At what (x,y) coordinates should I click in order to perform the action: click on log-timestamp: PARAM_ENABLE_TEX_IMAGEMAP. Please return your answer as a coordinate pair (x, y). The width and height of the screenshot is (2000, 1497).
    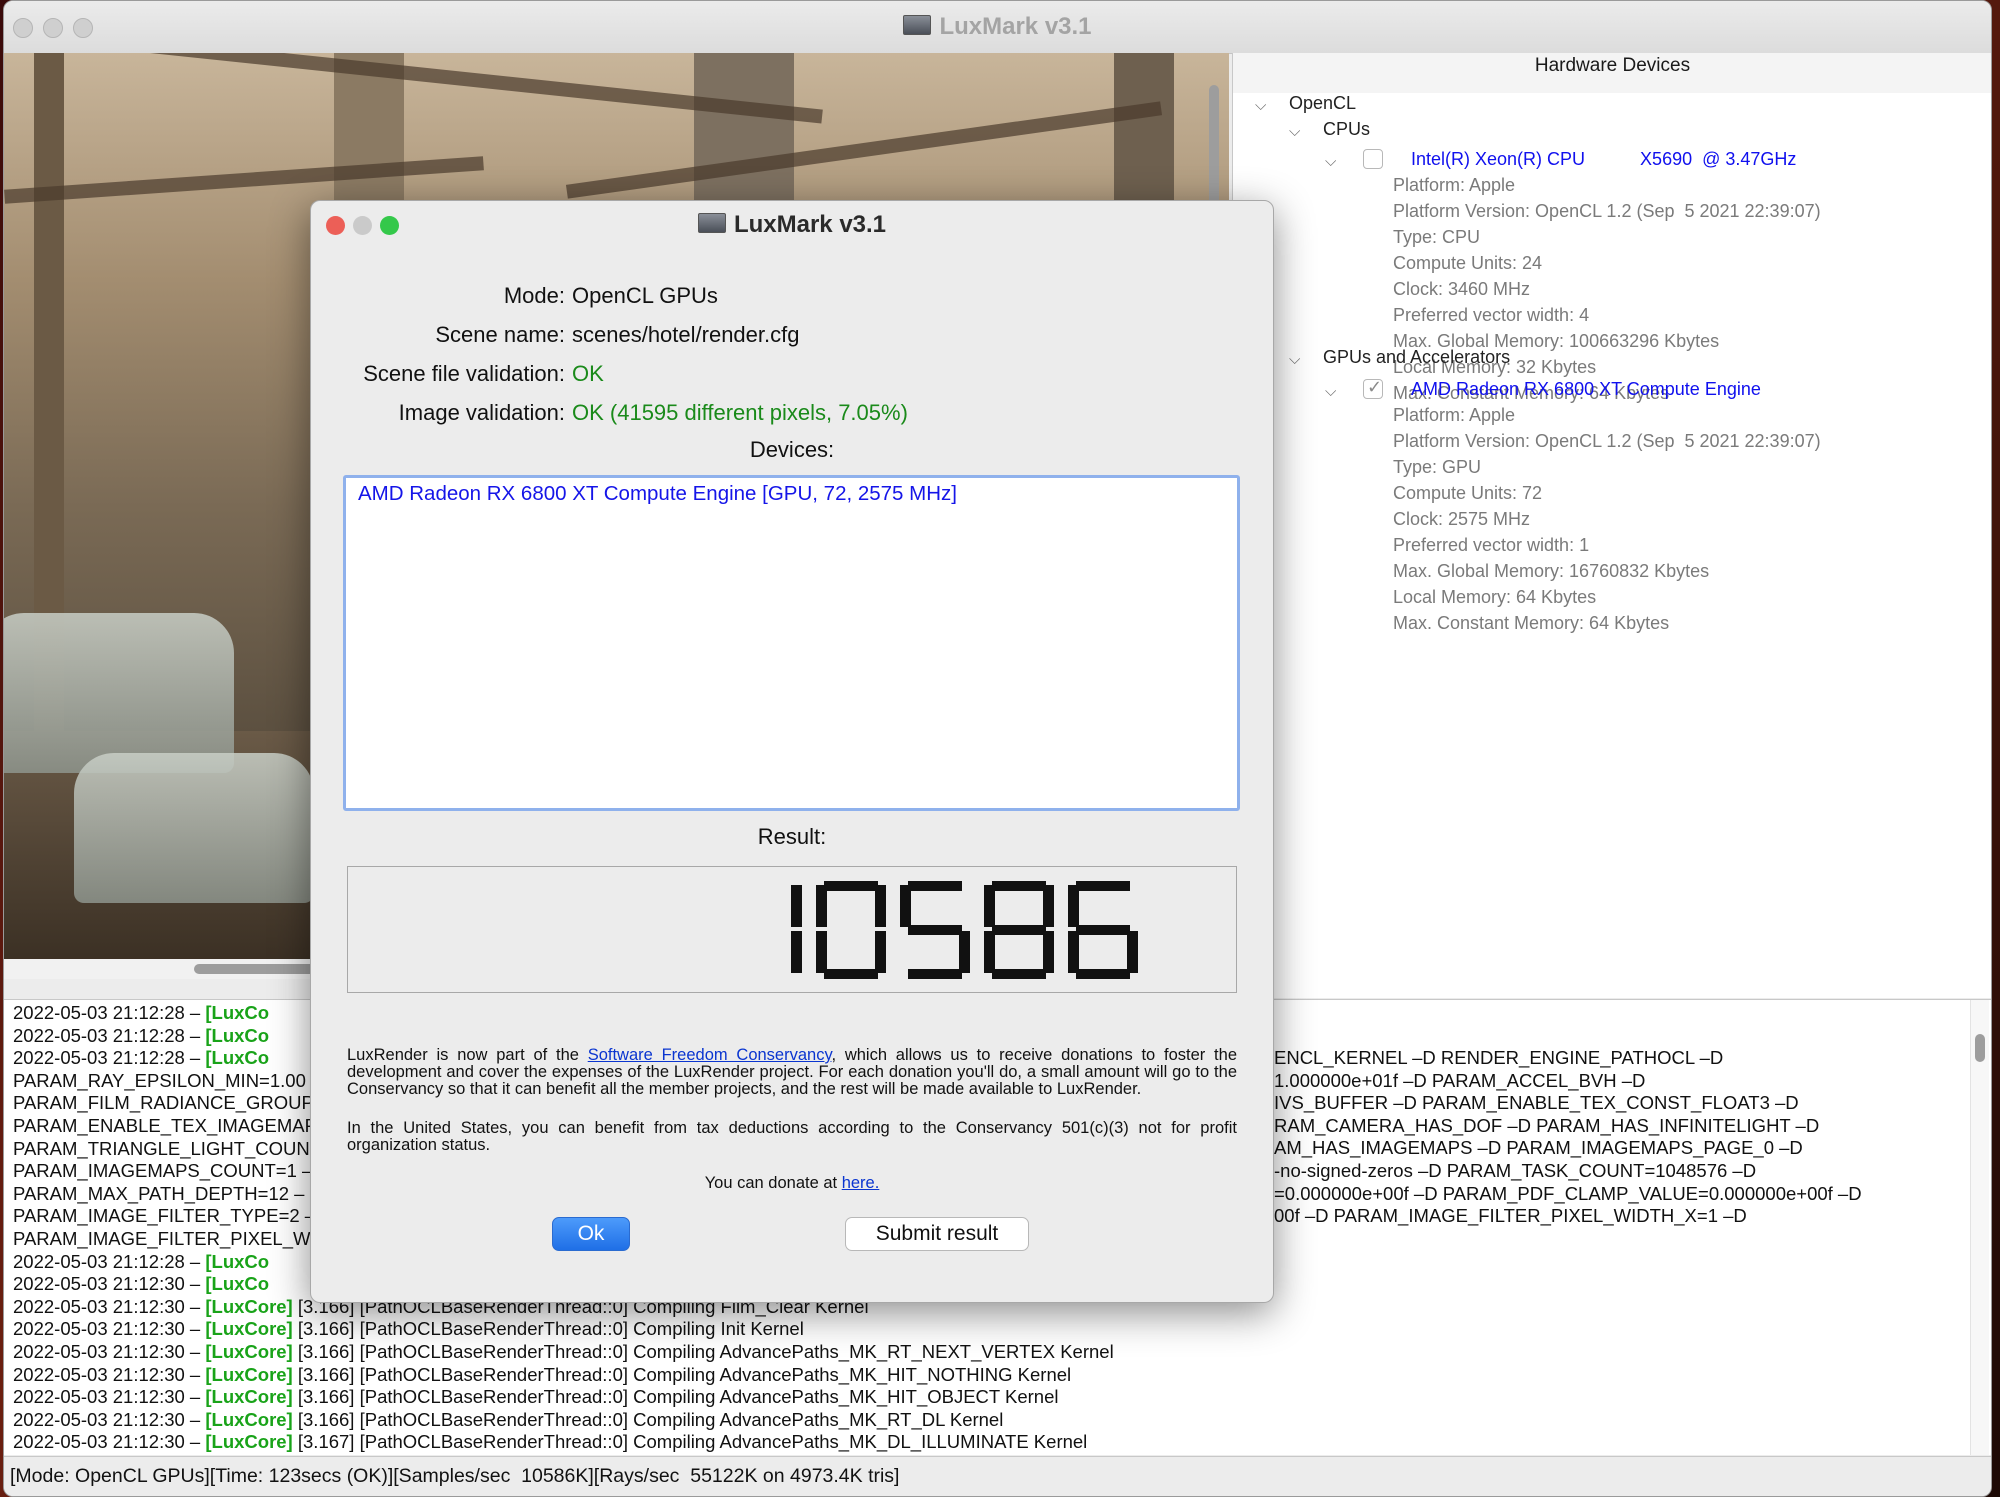
    Looking at the image, I should click on (165, 1125).